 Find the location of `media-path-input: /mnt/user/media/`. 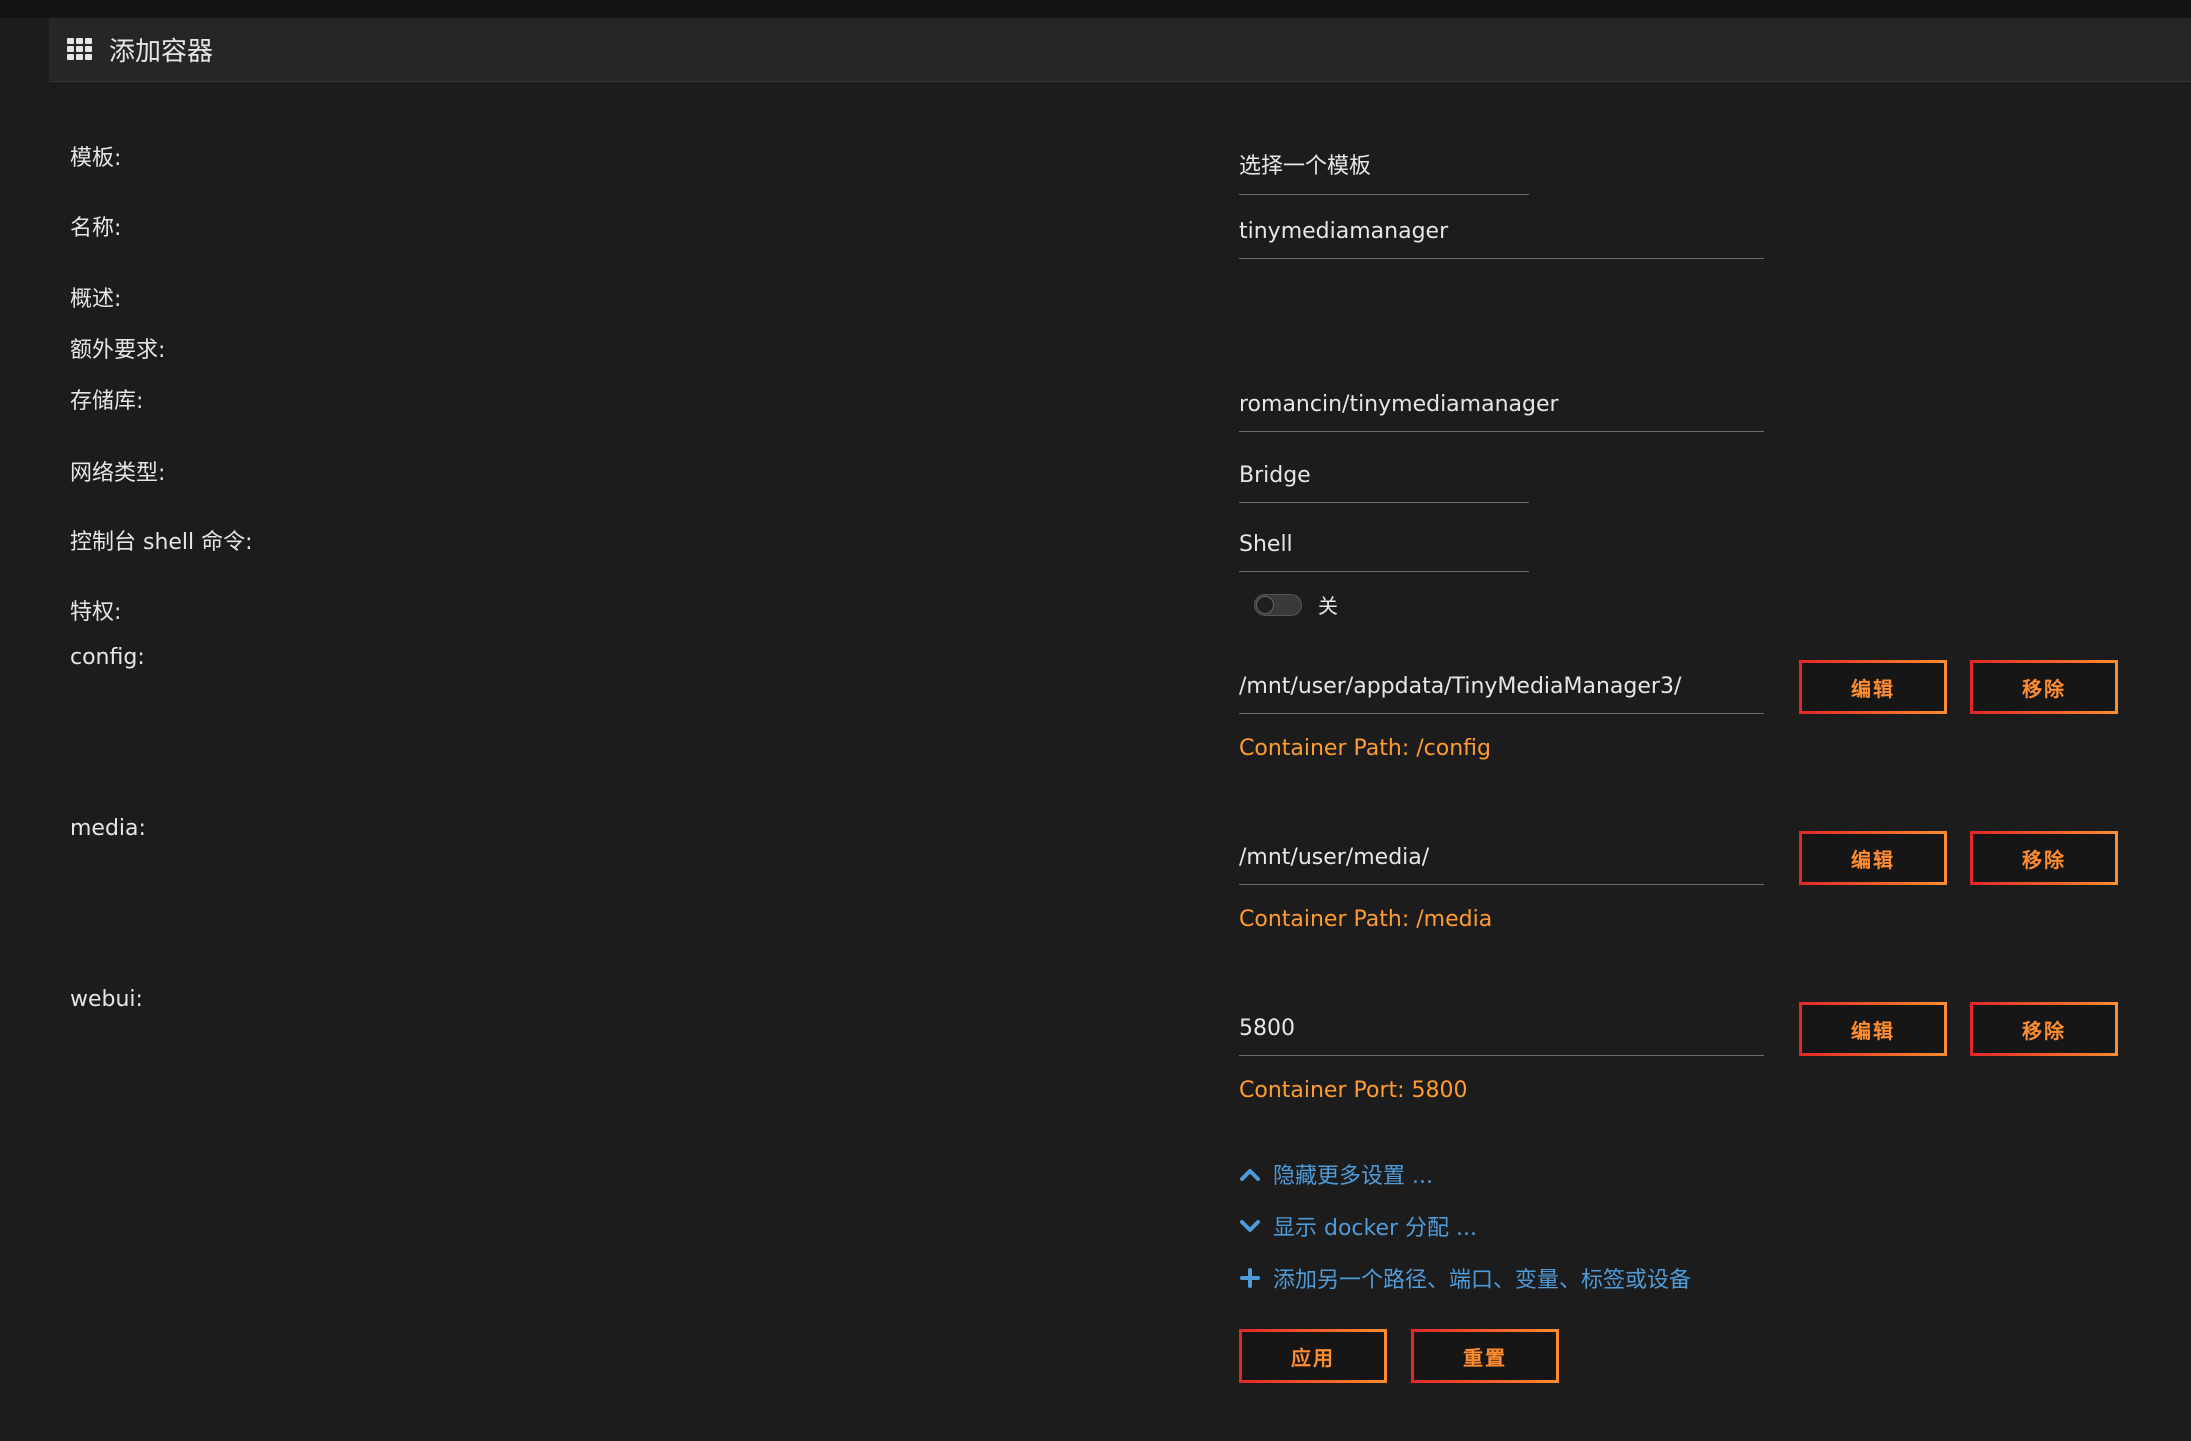

media-path-input: /mnt/user/media/ is located at coordinates (1501, 865).